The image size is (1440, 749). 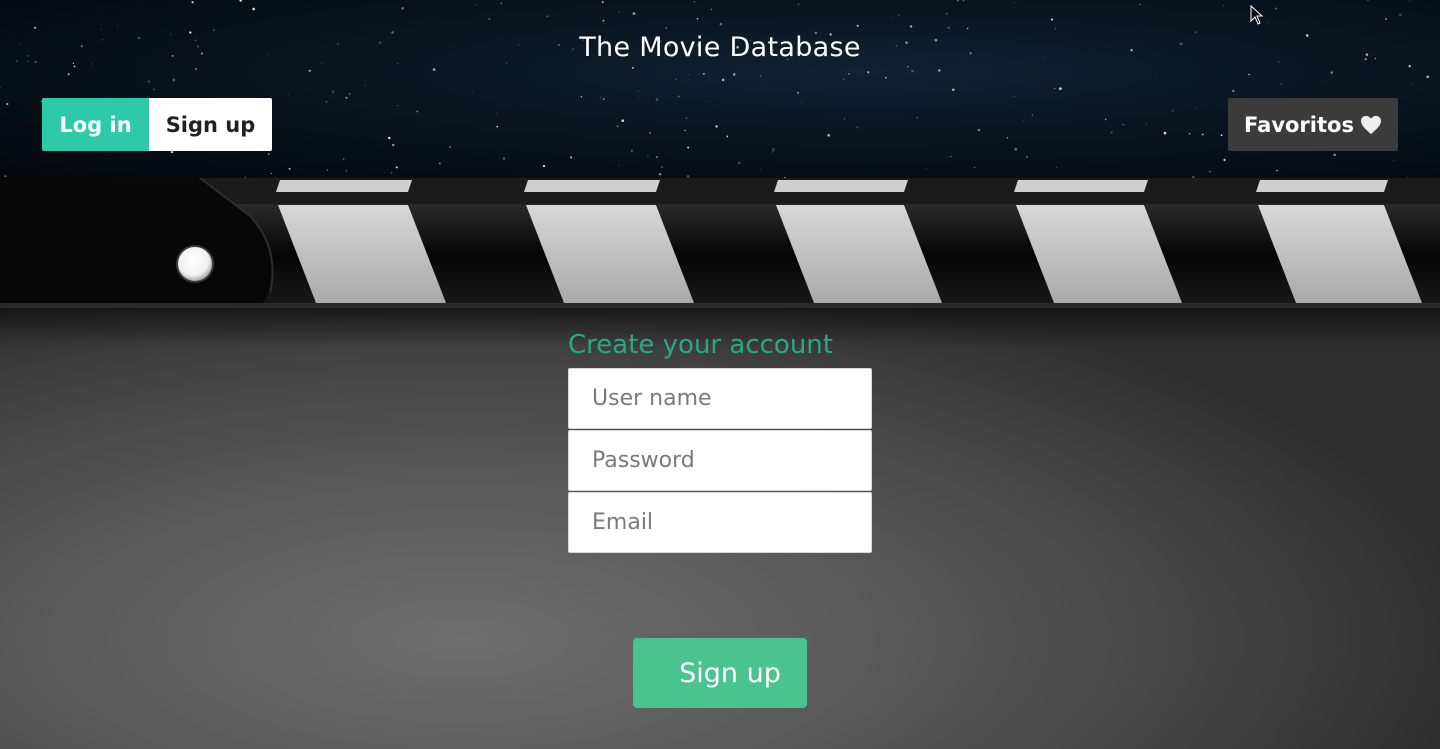 What do you see at coordinates (720, 398) in the screenshot?
I see `username-input` at bounding box center [720, 398].